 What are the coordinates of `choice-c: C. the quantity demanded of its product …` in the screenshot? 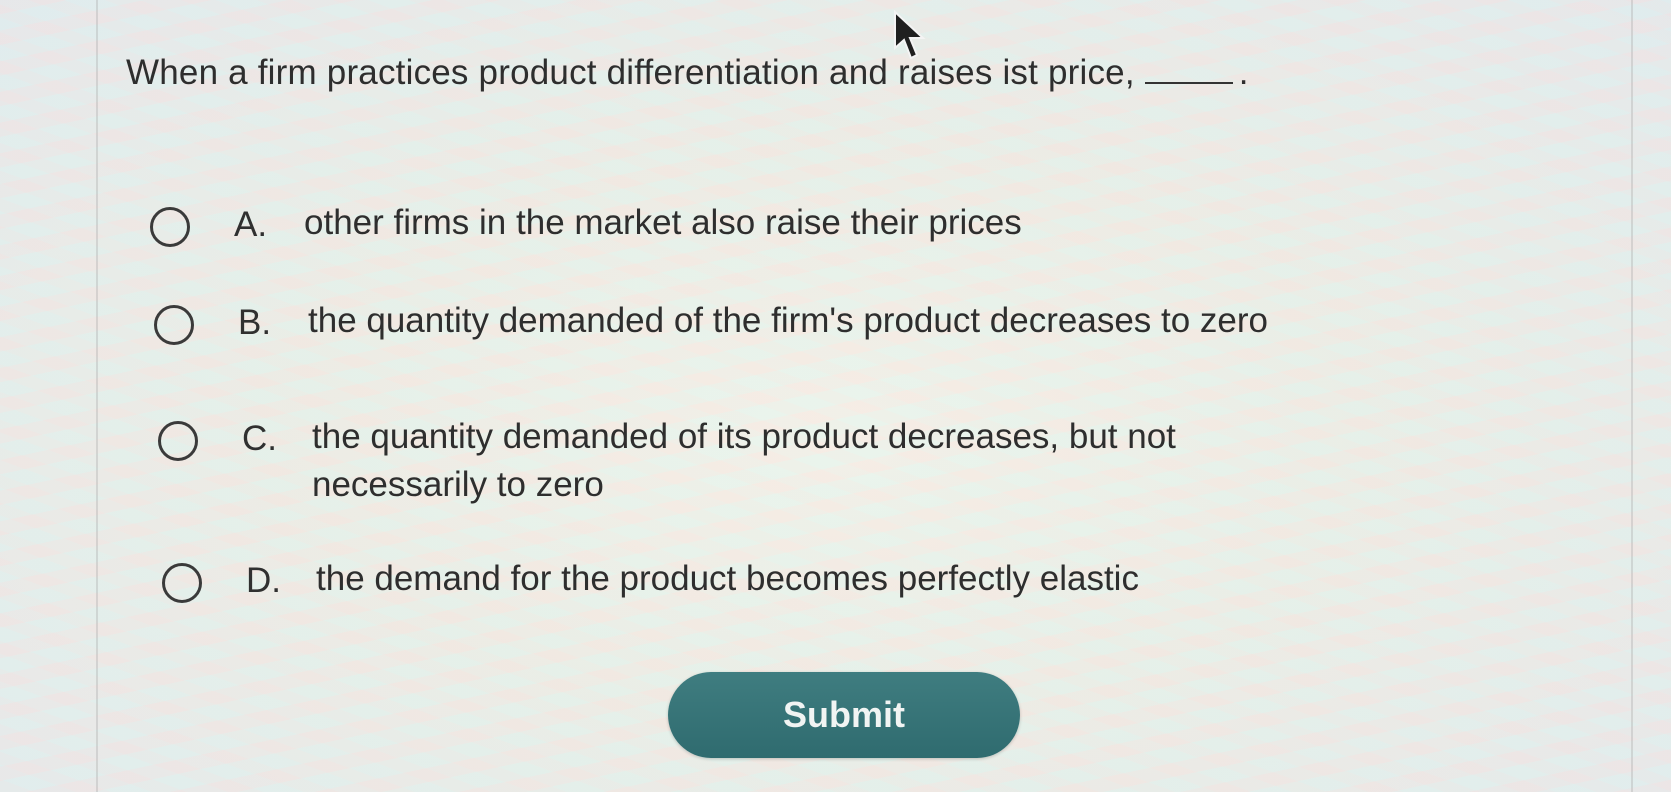 It's located at (730, 463).